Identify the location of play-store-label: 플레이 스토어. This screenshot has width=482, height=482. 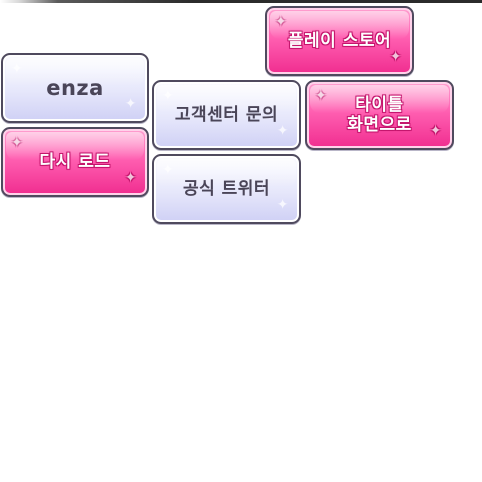
(339, 40).